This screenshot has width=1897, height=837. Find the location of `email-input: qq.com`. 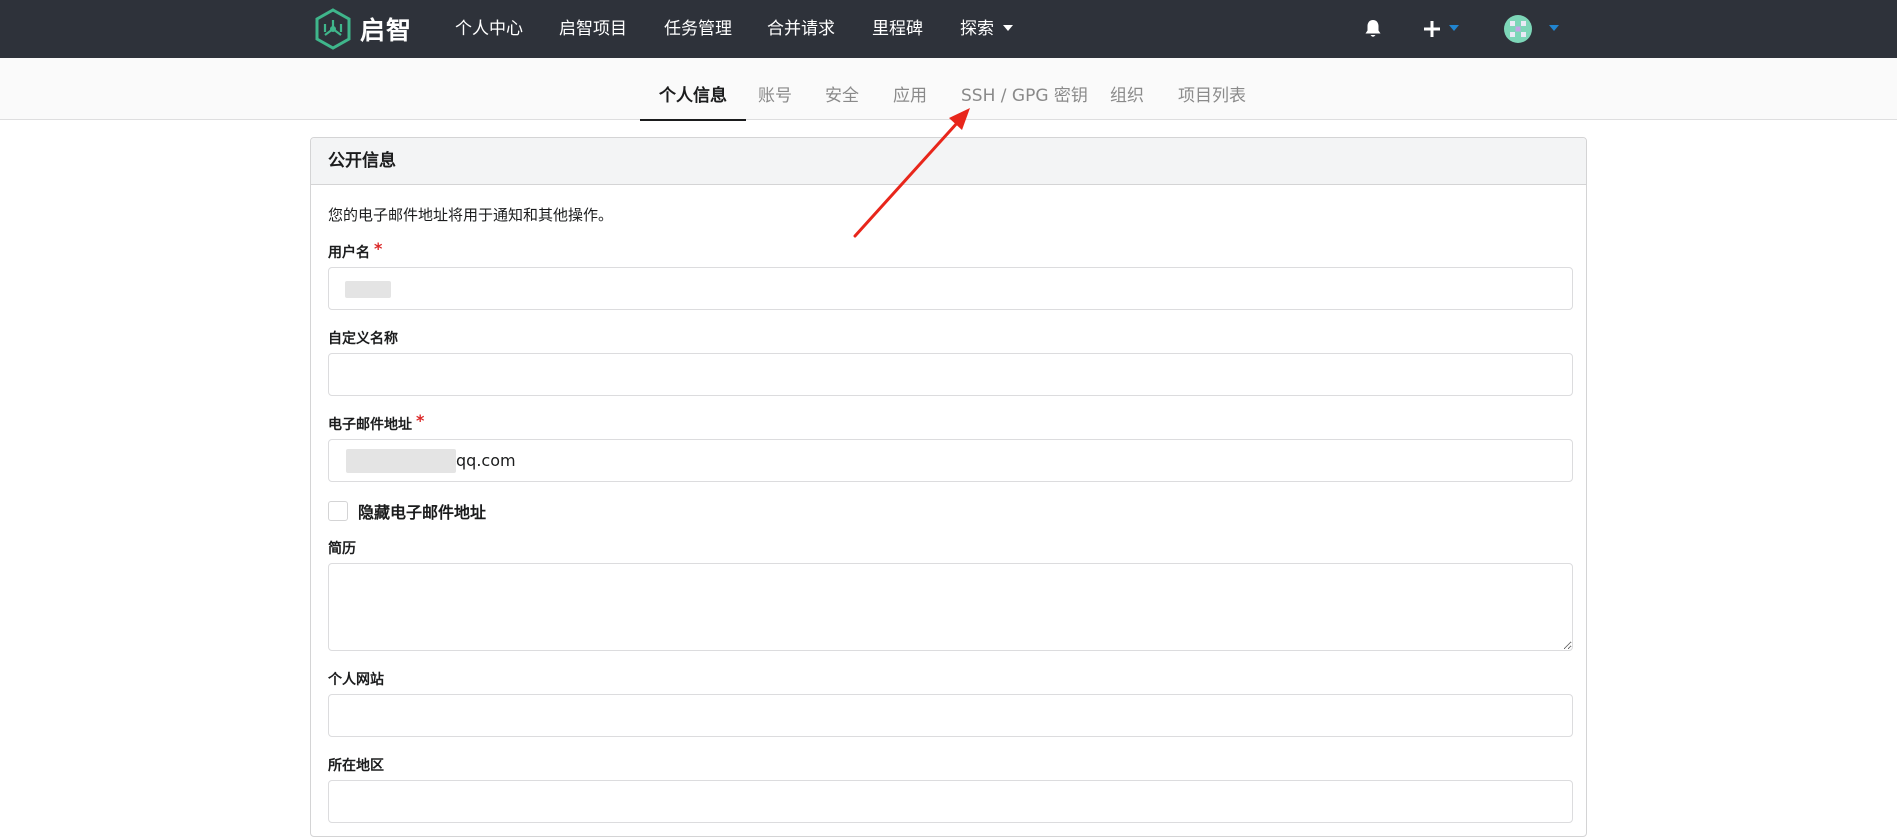

email-input: qq.com is located at coordinates (950, 460).